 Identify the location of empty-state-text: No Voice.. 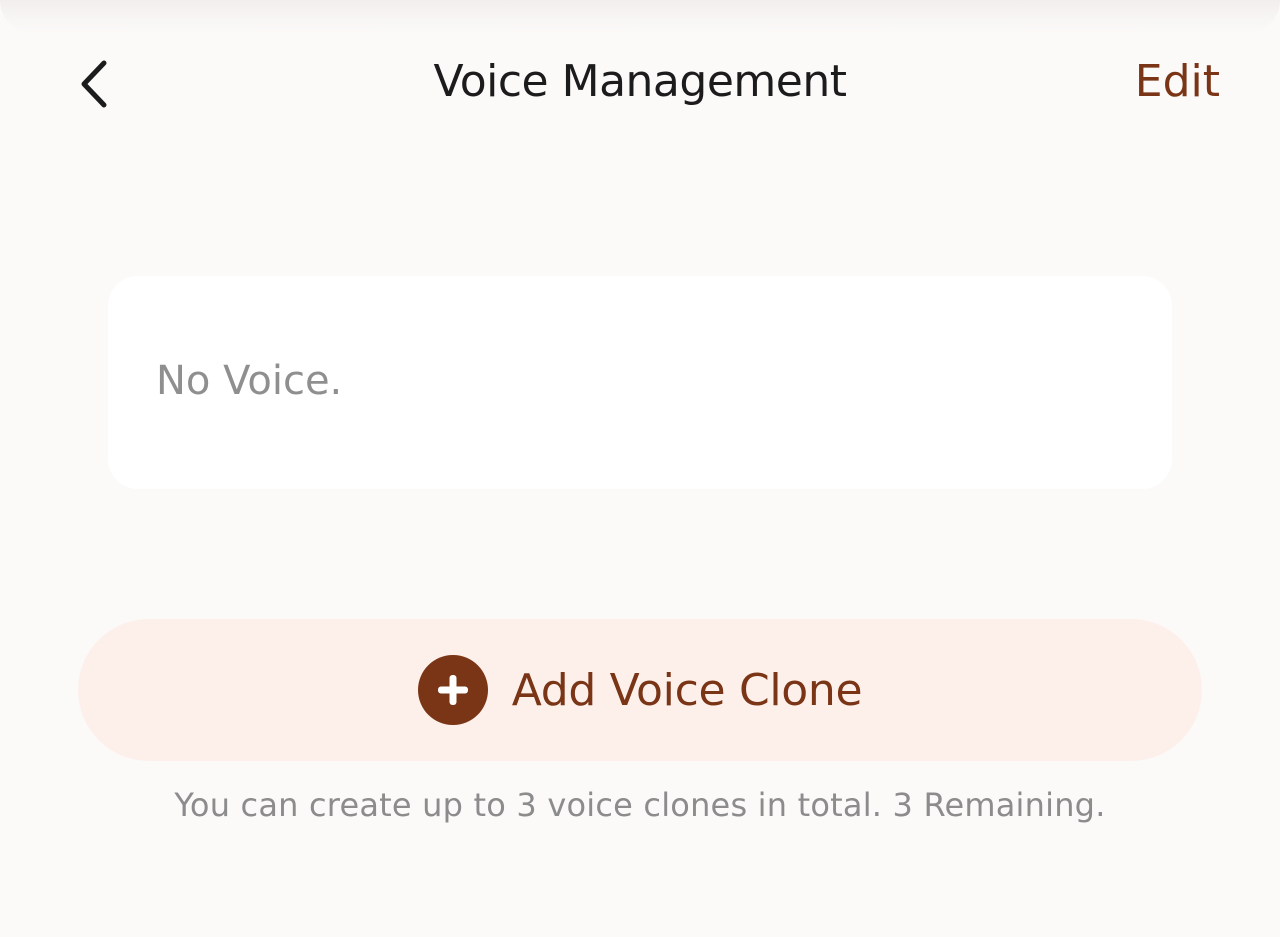
(249, 381).